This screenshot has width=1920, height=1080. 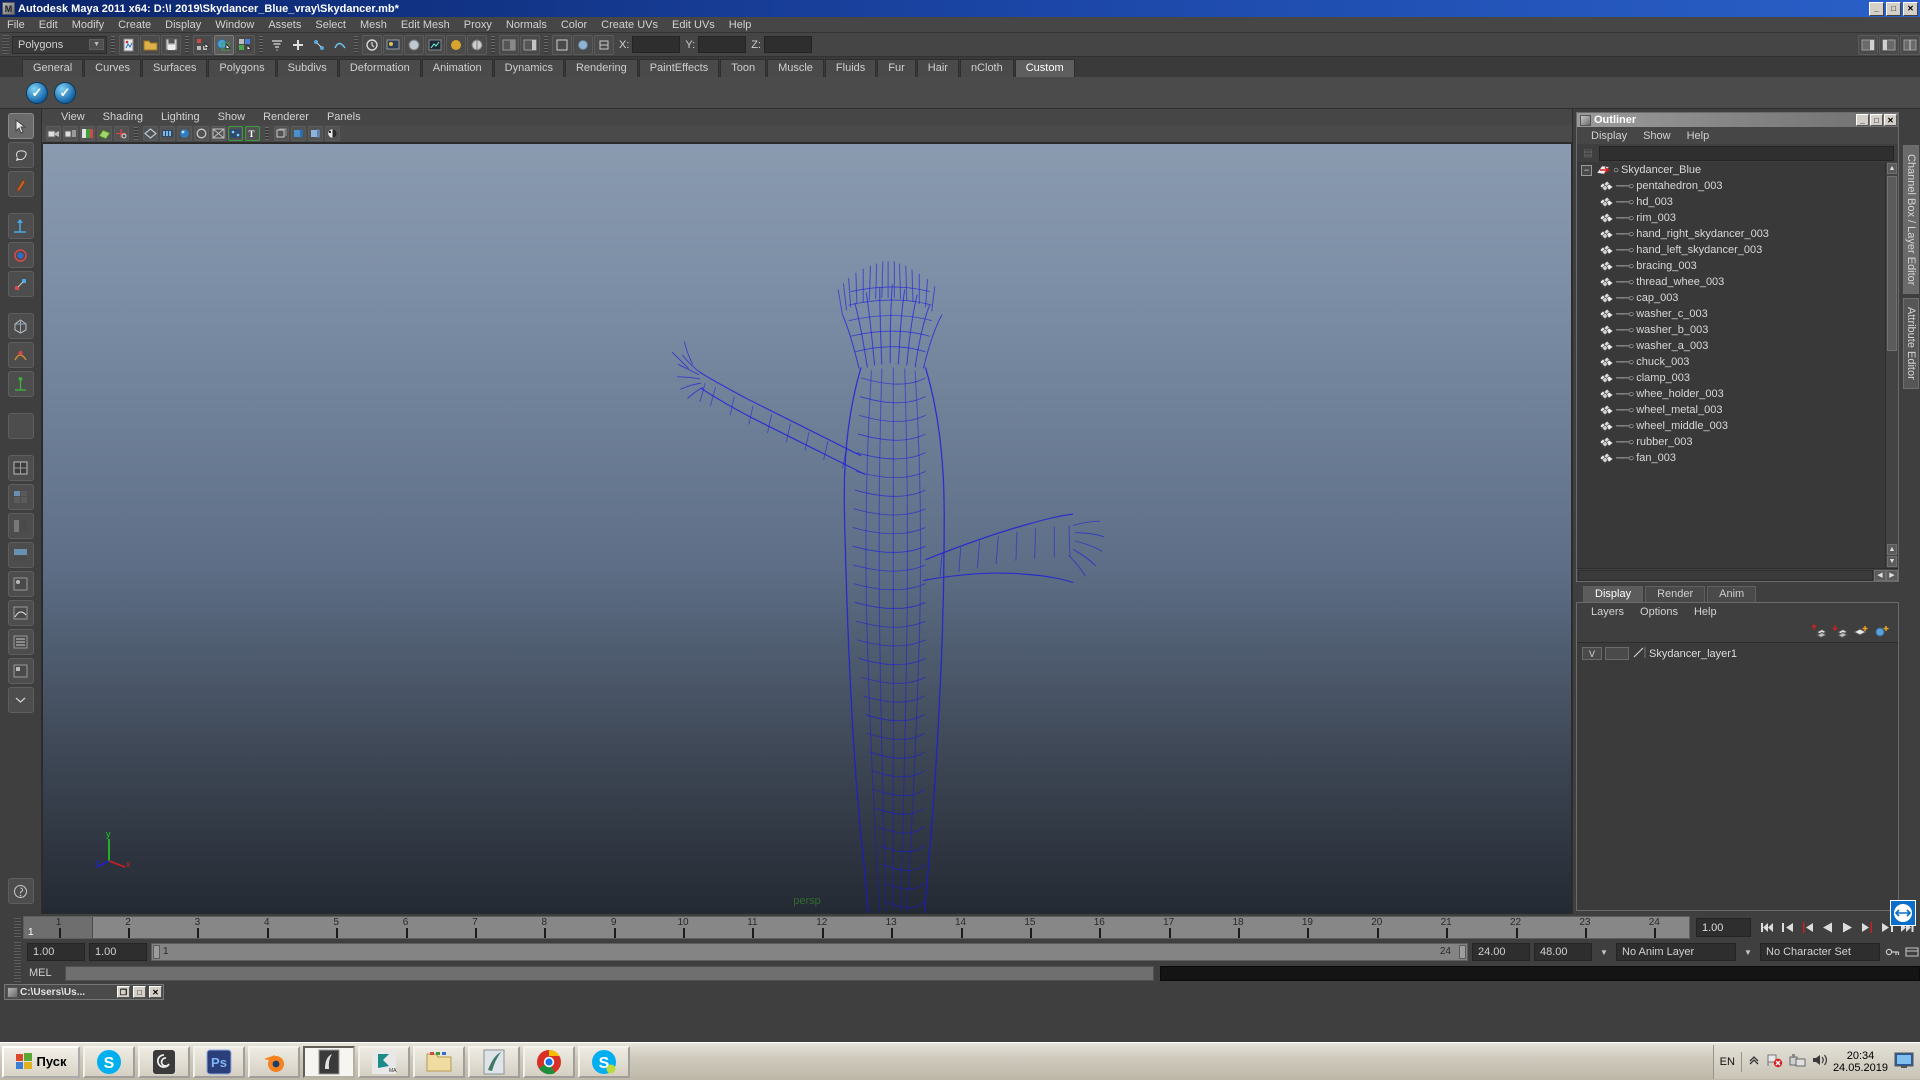 What do you see at coordinates (20, 155) in the screenshot?
I see `lasso-tool-icon` at bounding box center [20, 155].